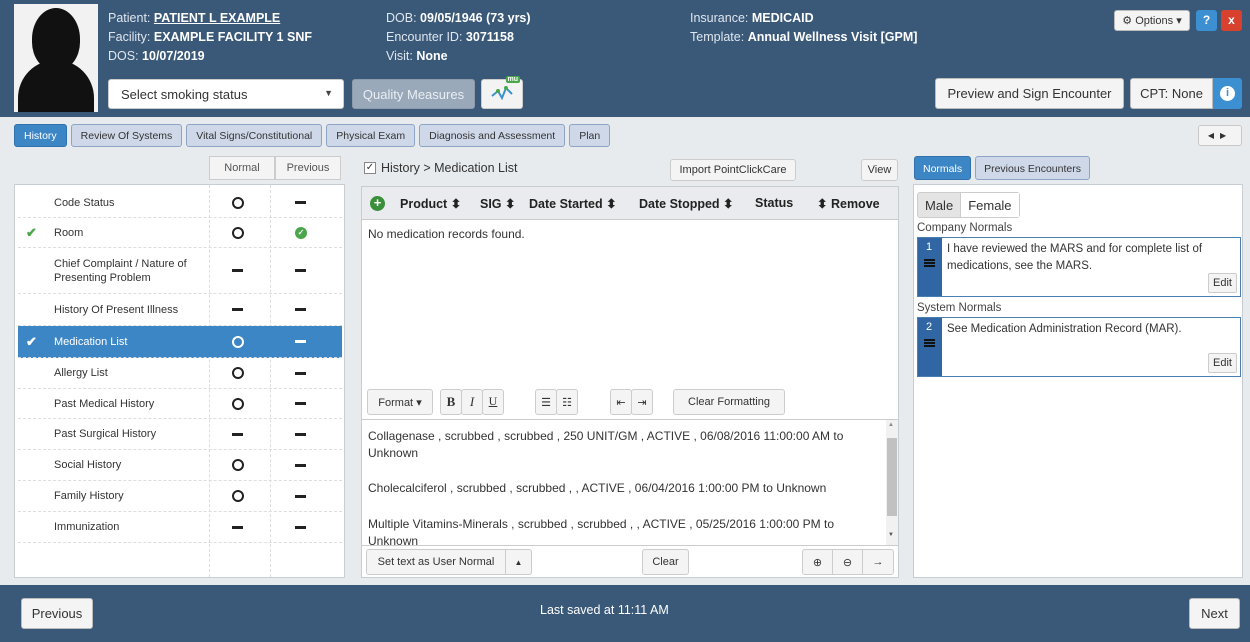  I want to click on bold-button: B, so click(451, 402).